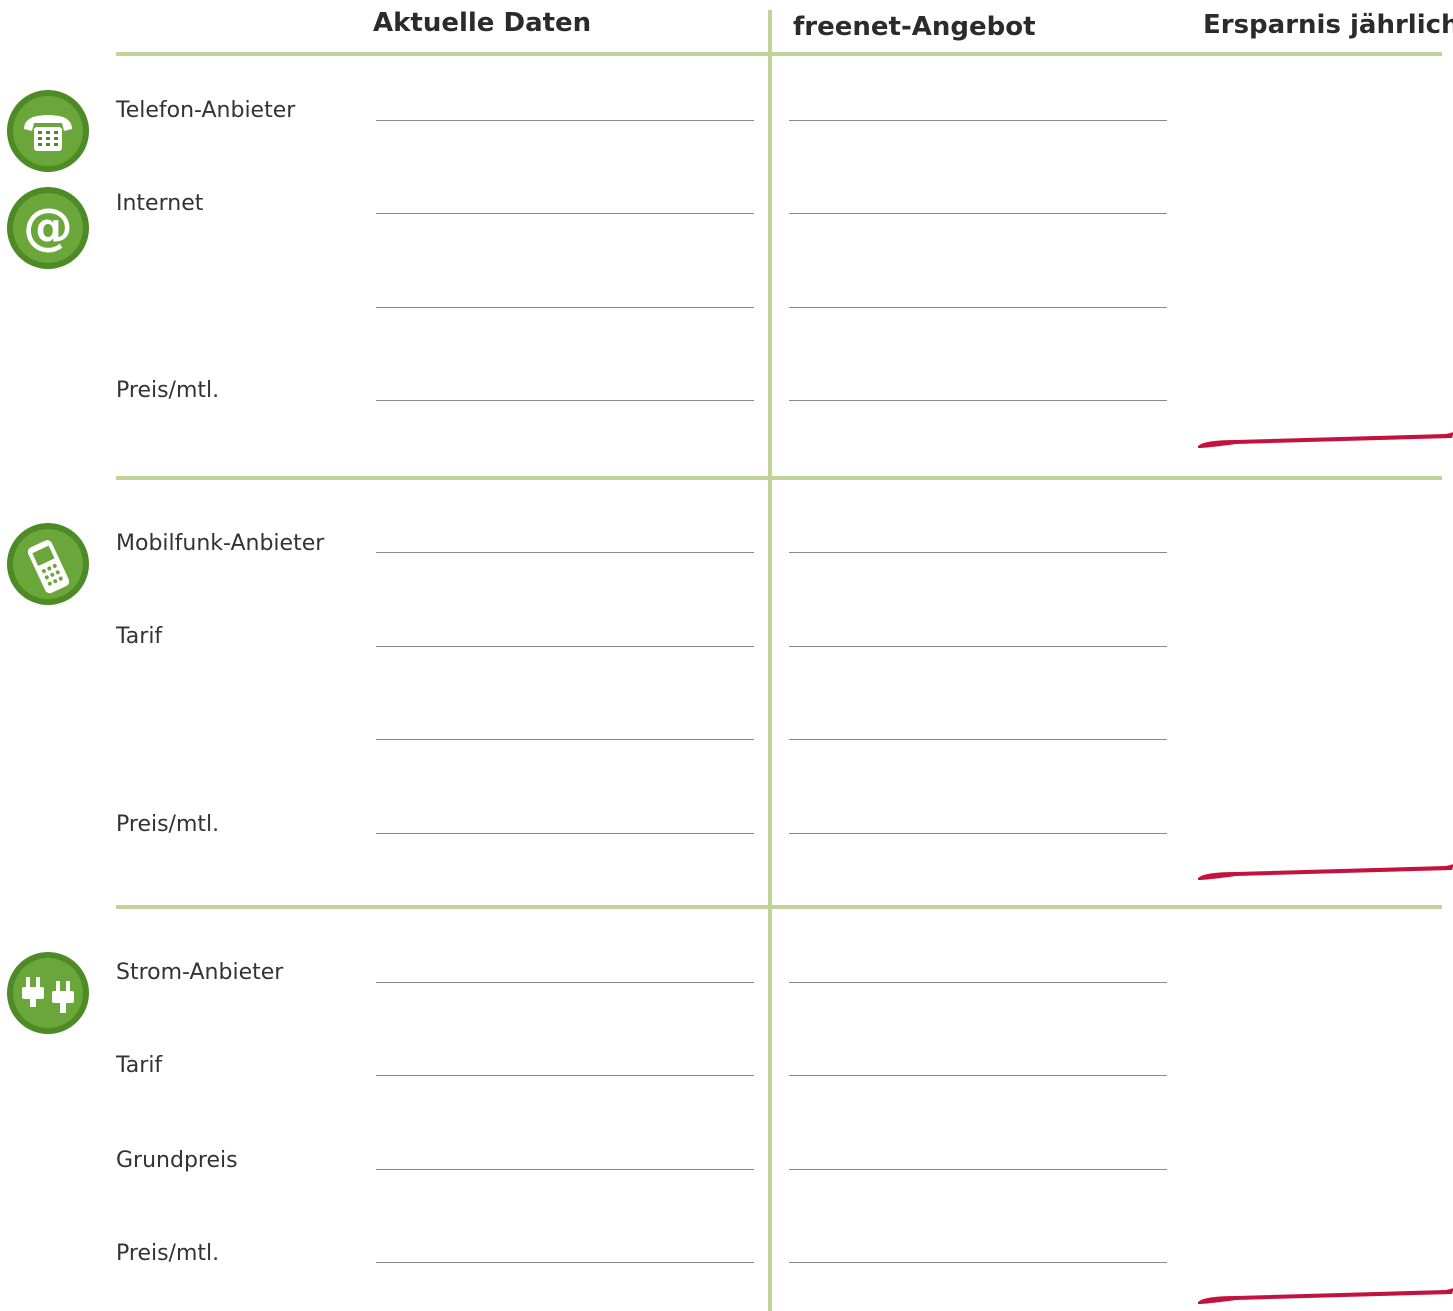  What do you see at coordinates (770, 660) in the screenshot?
I see `column-divider` at bounding box center [770, 660].